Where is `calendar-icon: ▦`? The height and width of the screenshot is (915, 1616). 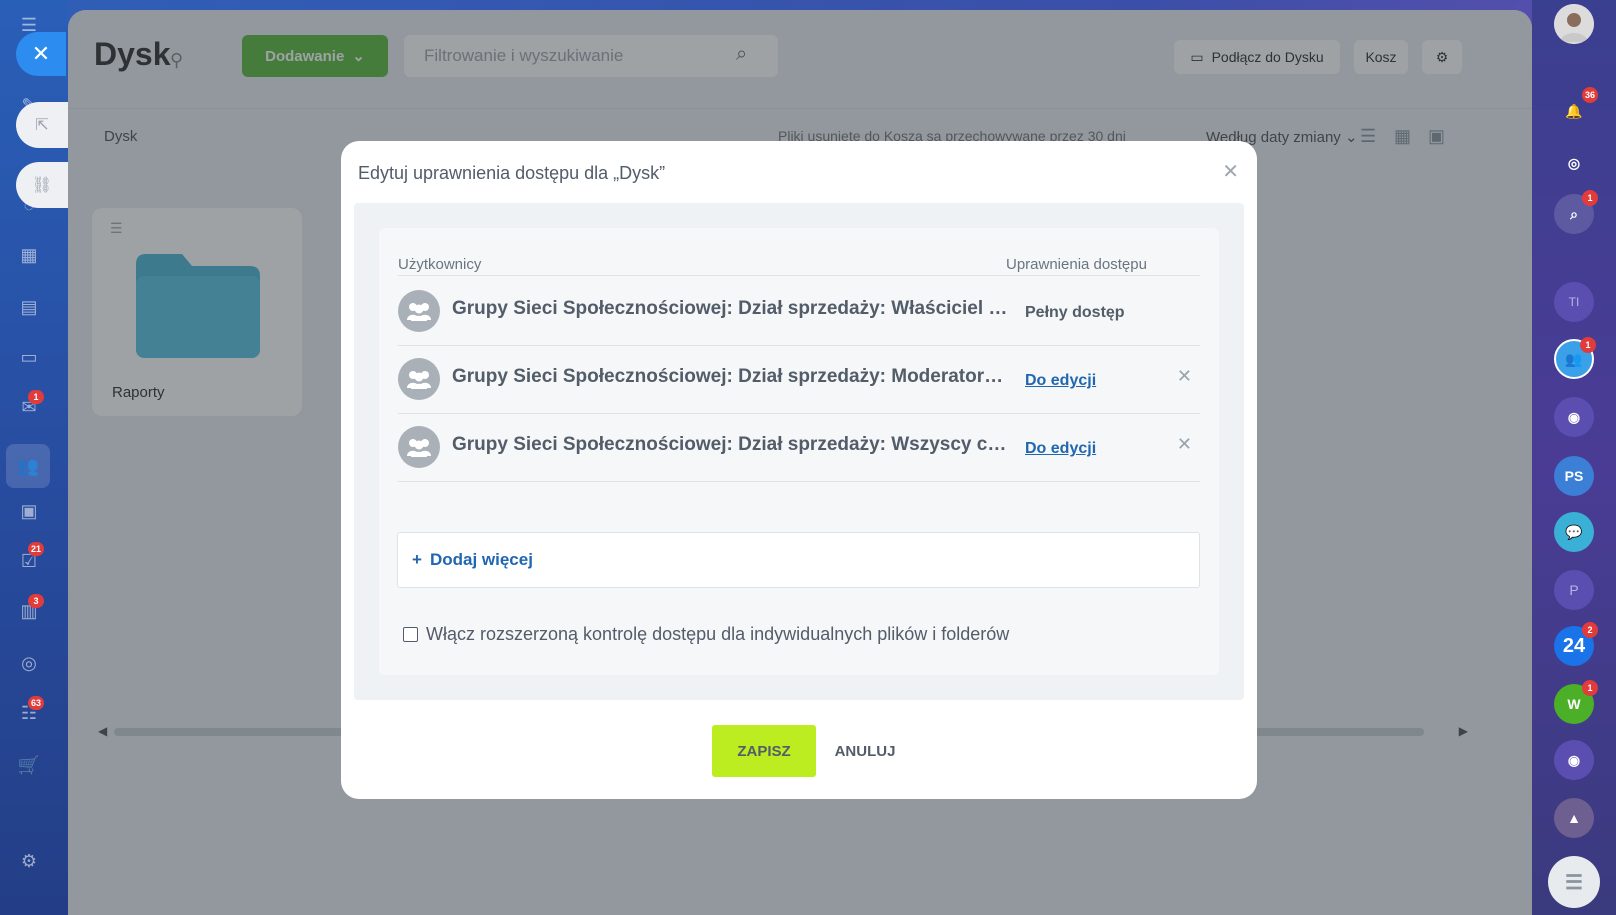
calendar-icon: ▦ is located at coordinates (29, 255).